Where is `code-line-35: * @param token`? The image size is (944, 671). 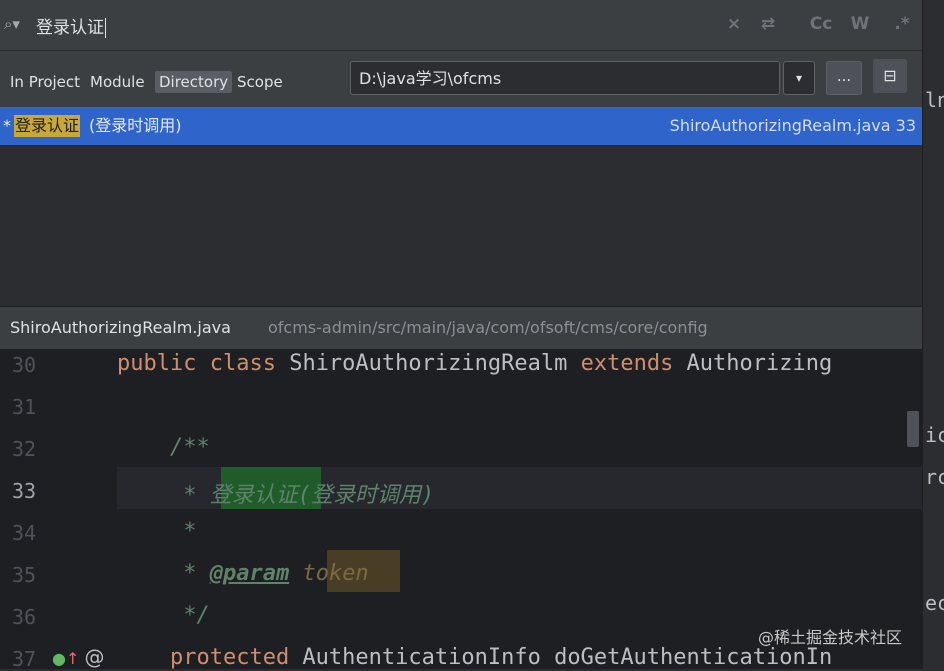 code-line-35: * @param token is located at coordinates (243, 573).